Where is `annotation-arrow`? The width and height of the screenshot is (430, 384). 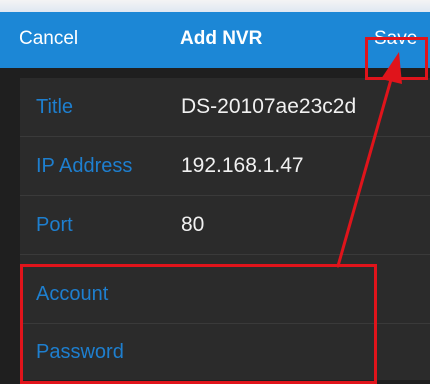 annotation-arrow is located at coordinates (369, 160).